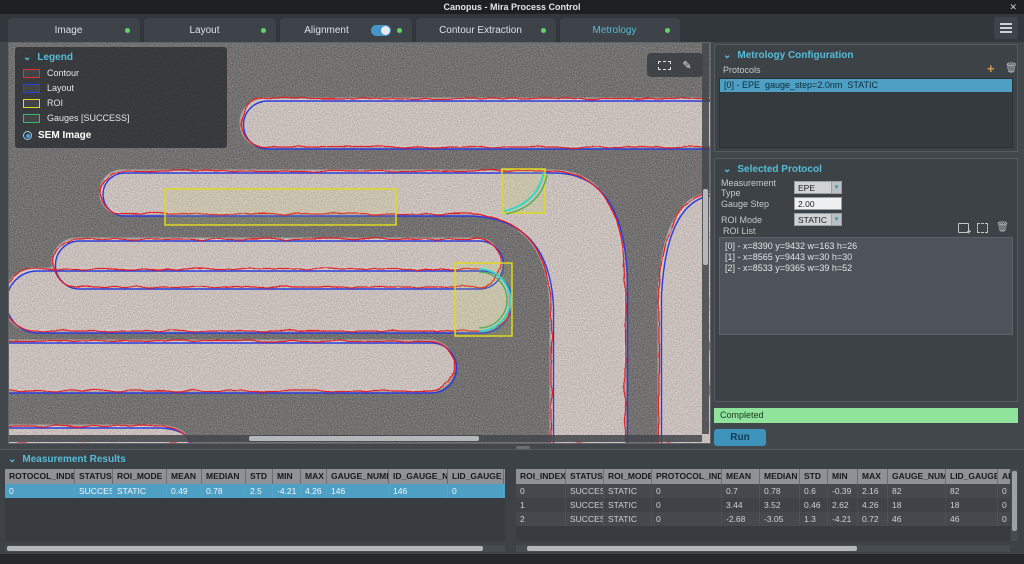 The height and width of the screenshot is (564, 1024). Describe the element at coordinates (1013, 7) in the screenshot. I see `close-icon: ✕` at that location.